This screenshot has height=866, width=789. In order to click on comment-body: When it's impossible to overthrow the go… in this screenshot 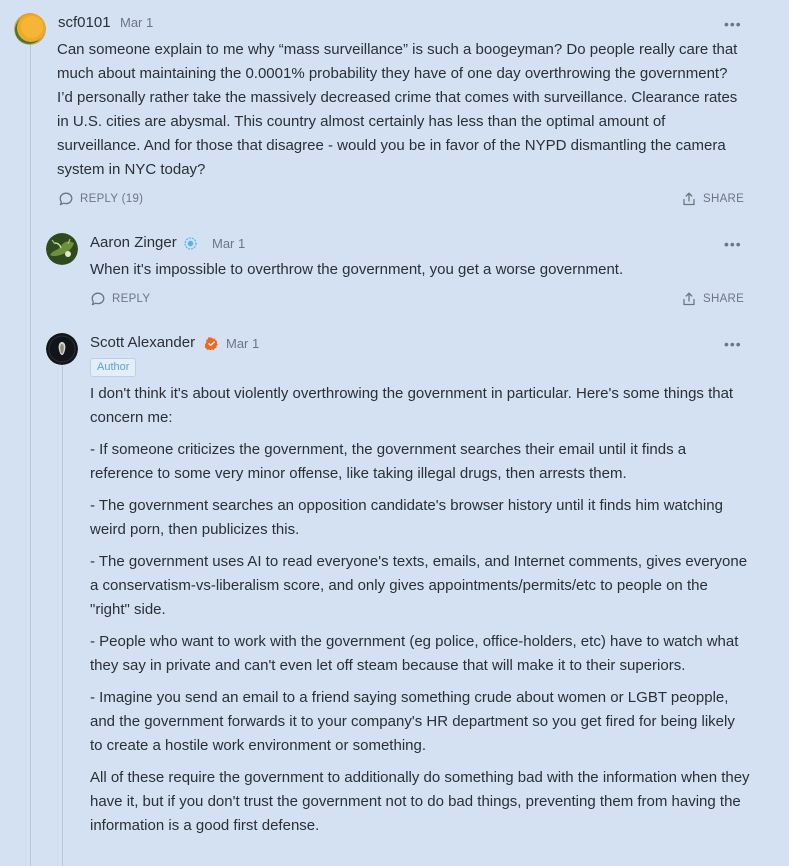, I will do `click(417, 274)`.